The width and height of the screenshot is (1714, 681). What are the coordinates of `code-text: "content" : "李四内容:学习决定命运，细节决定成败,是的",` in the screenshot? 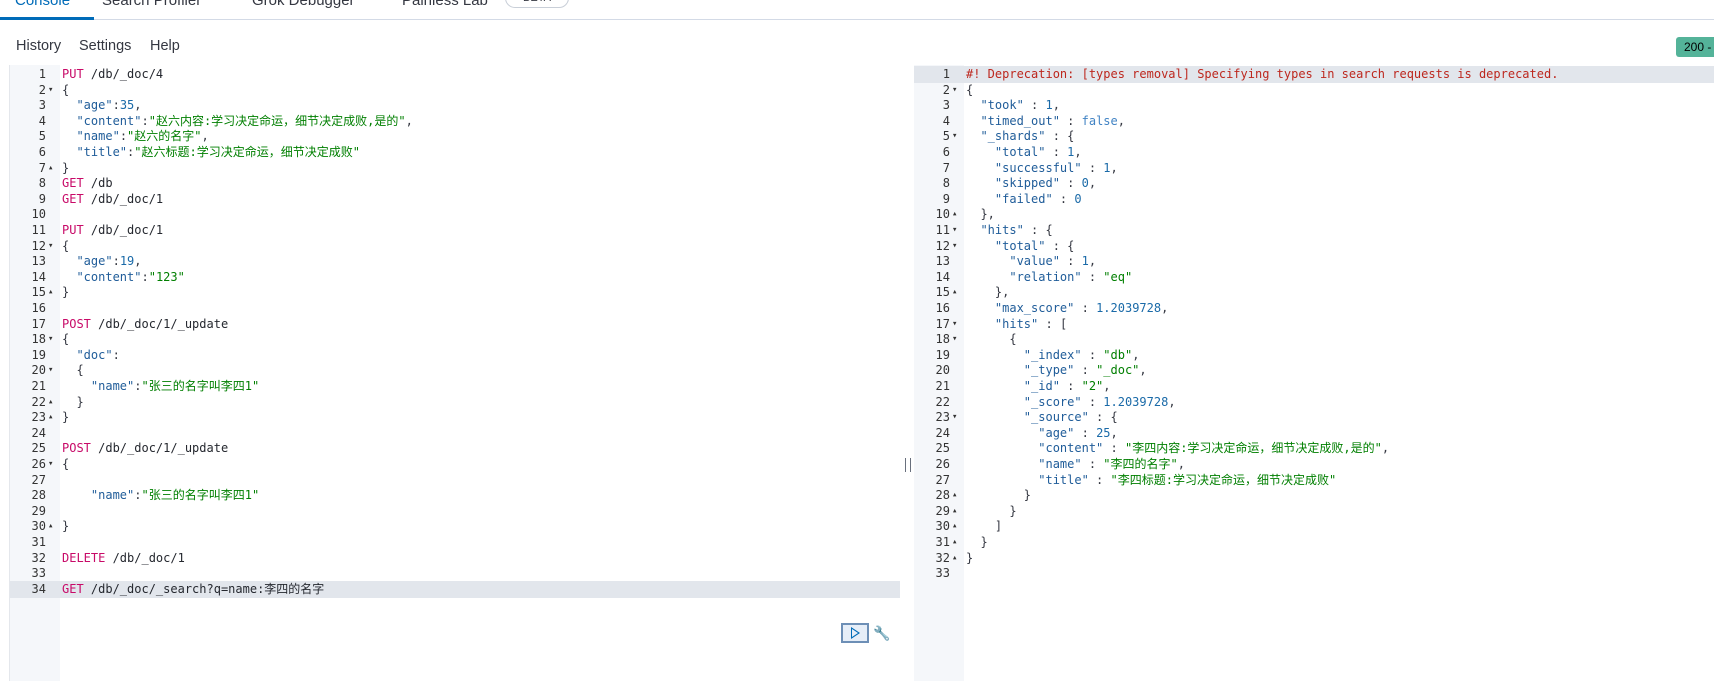 It's located at (1214, 448).